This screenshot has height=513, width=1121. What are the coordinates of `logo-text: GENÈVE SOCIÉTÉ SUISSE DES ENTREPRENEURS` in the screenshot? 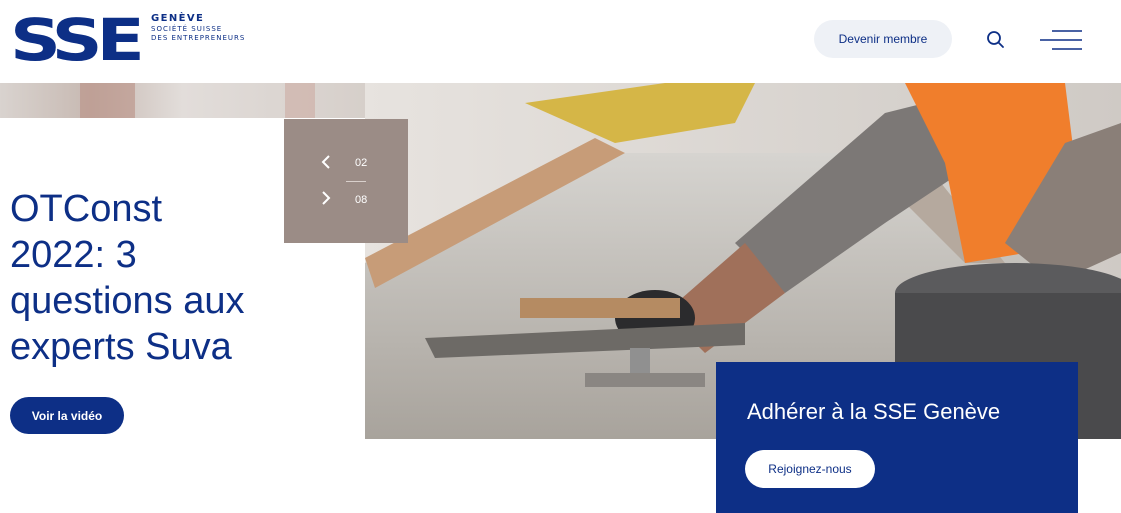 It's located at (221, 28).